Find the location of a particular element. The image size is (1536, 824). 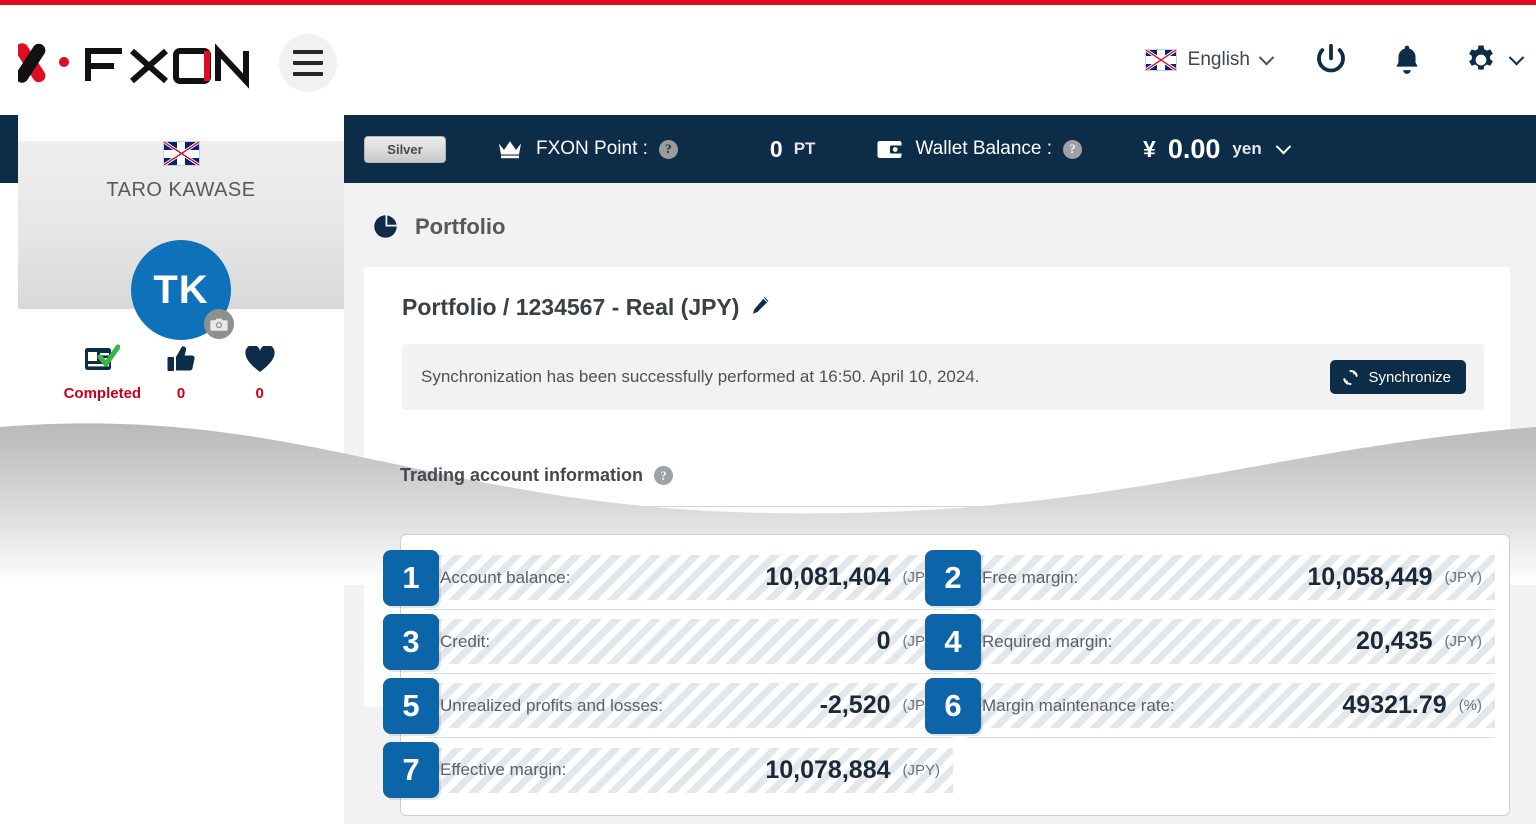

language-selector: English is located at coordinates (1209, 60).